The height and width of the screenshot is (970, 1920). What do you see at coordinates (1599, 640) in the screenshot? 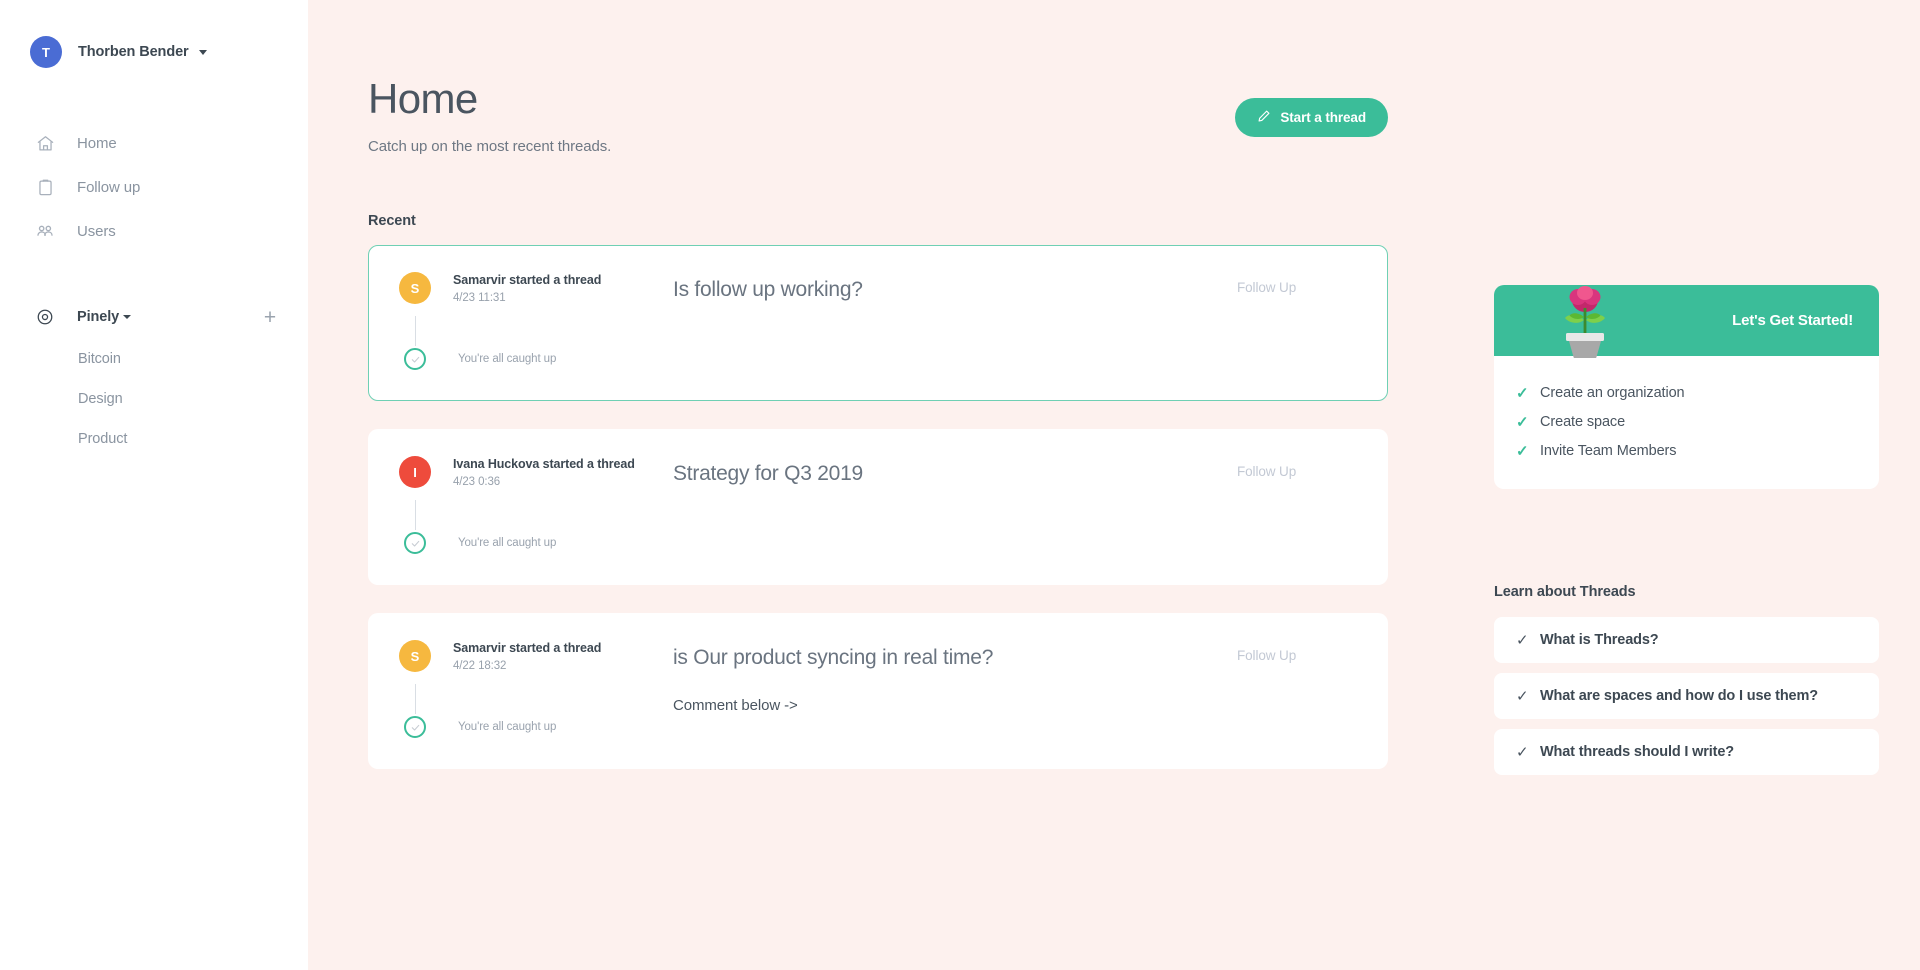
I see `list-item-label: What is Threads?` at bounding box center [1599, 640].